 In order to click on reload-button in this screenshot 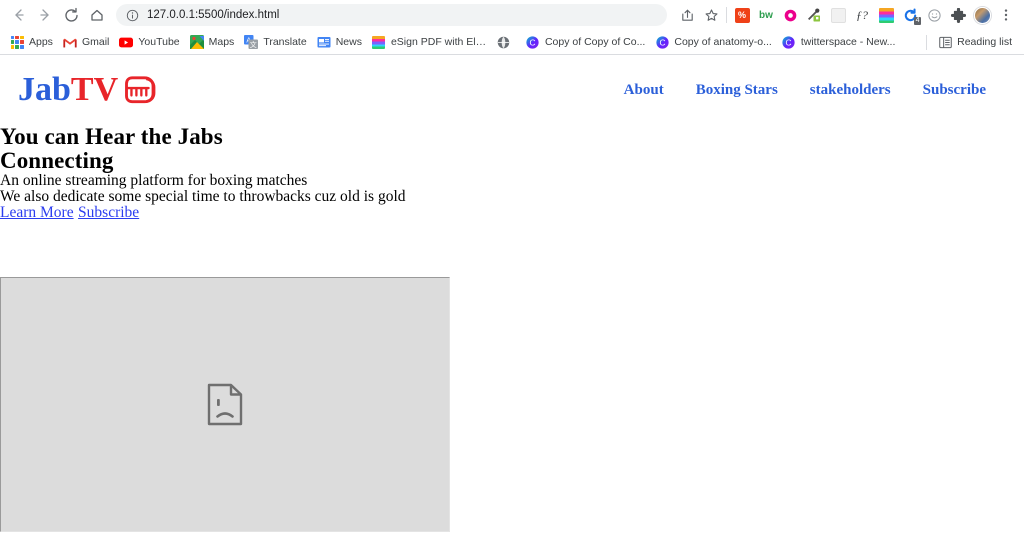, I will do `click(71, 15)`.